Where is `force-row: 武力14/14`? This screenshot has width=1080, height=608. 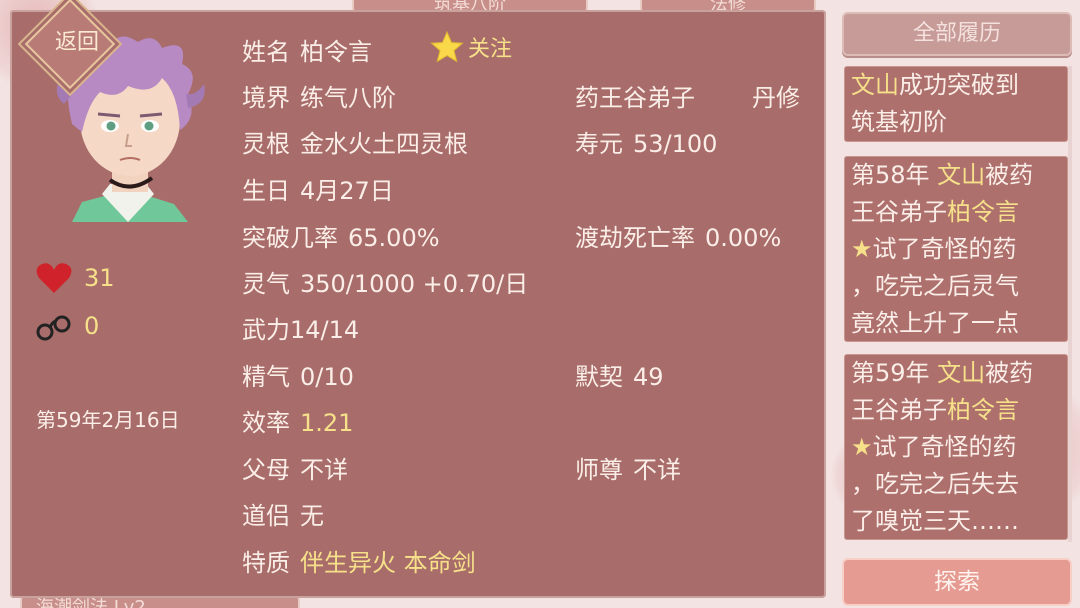
force-row: 武力14/14 is located at coordinates (300, 327).